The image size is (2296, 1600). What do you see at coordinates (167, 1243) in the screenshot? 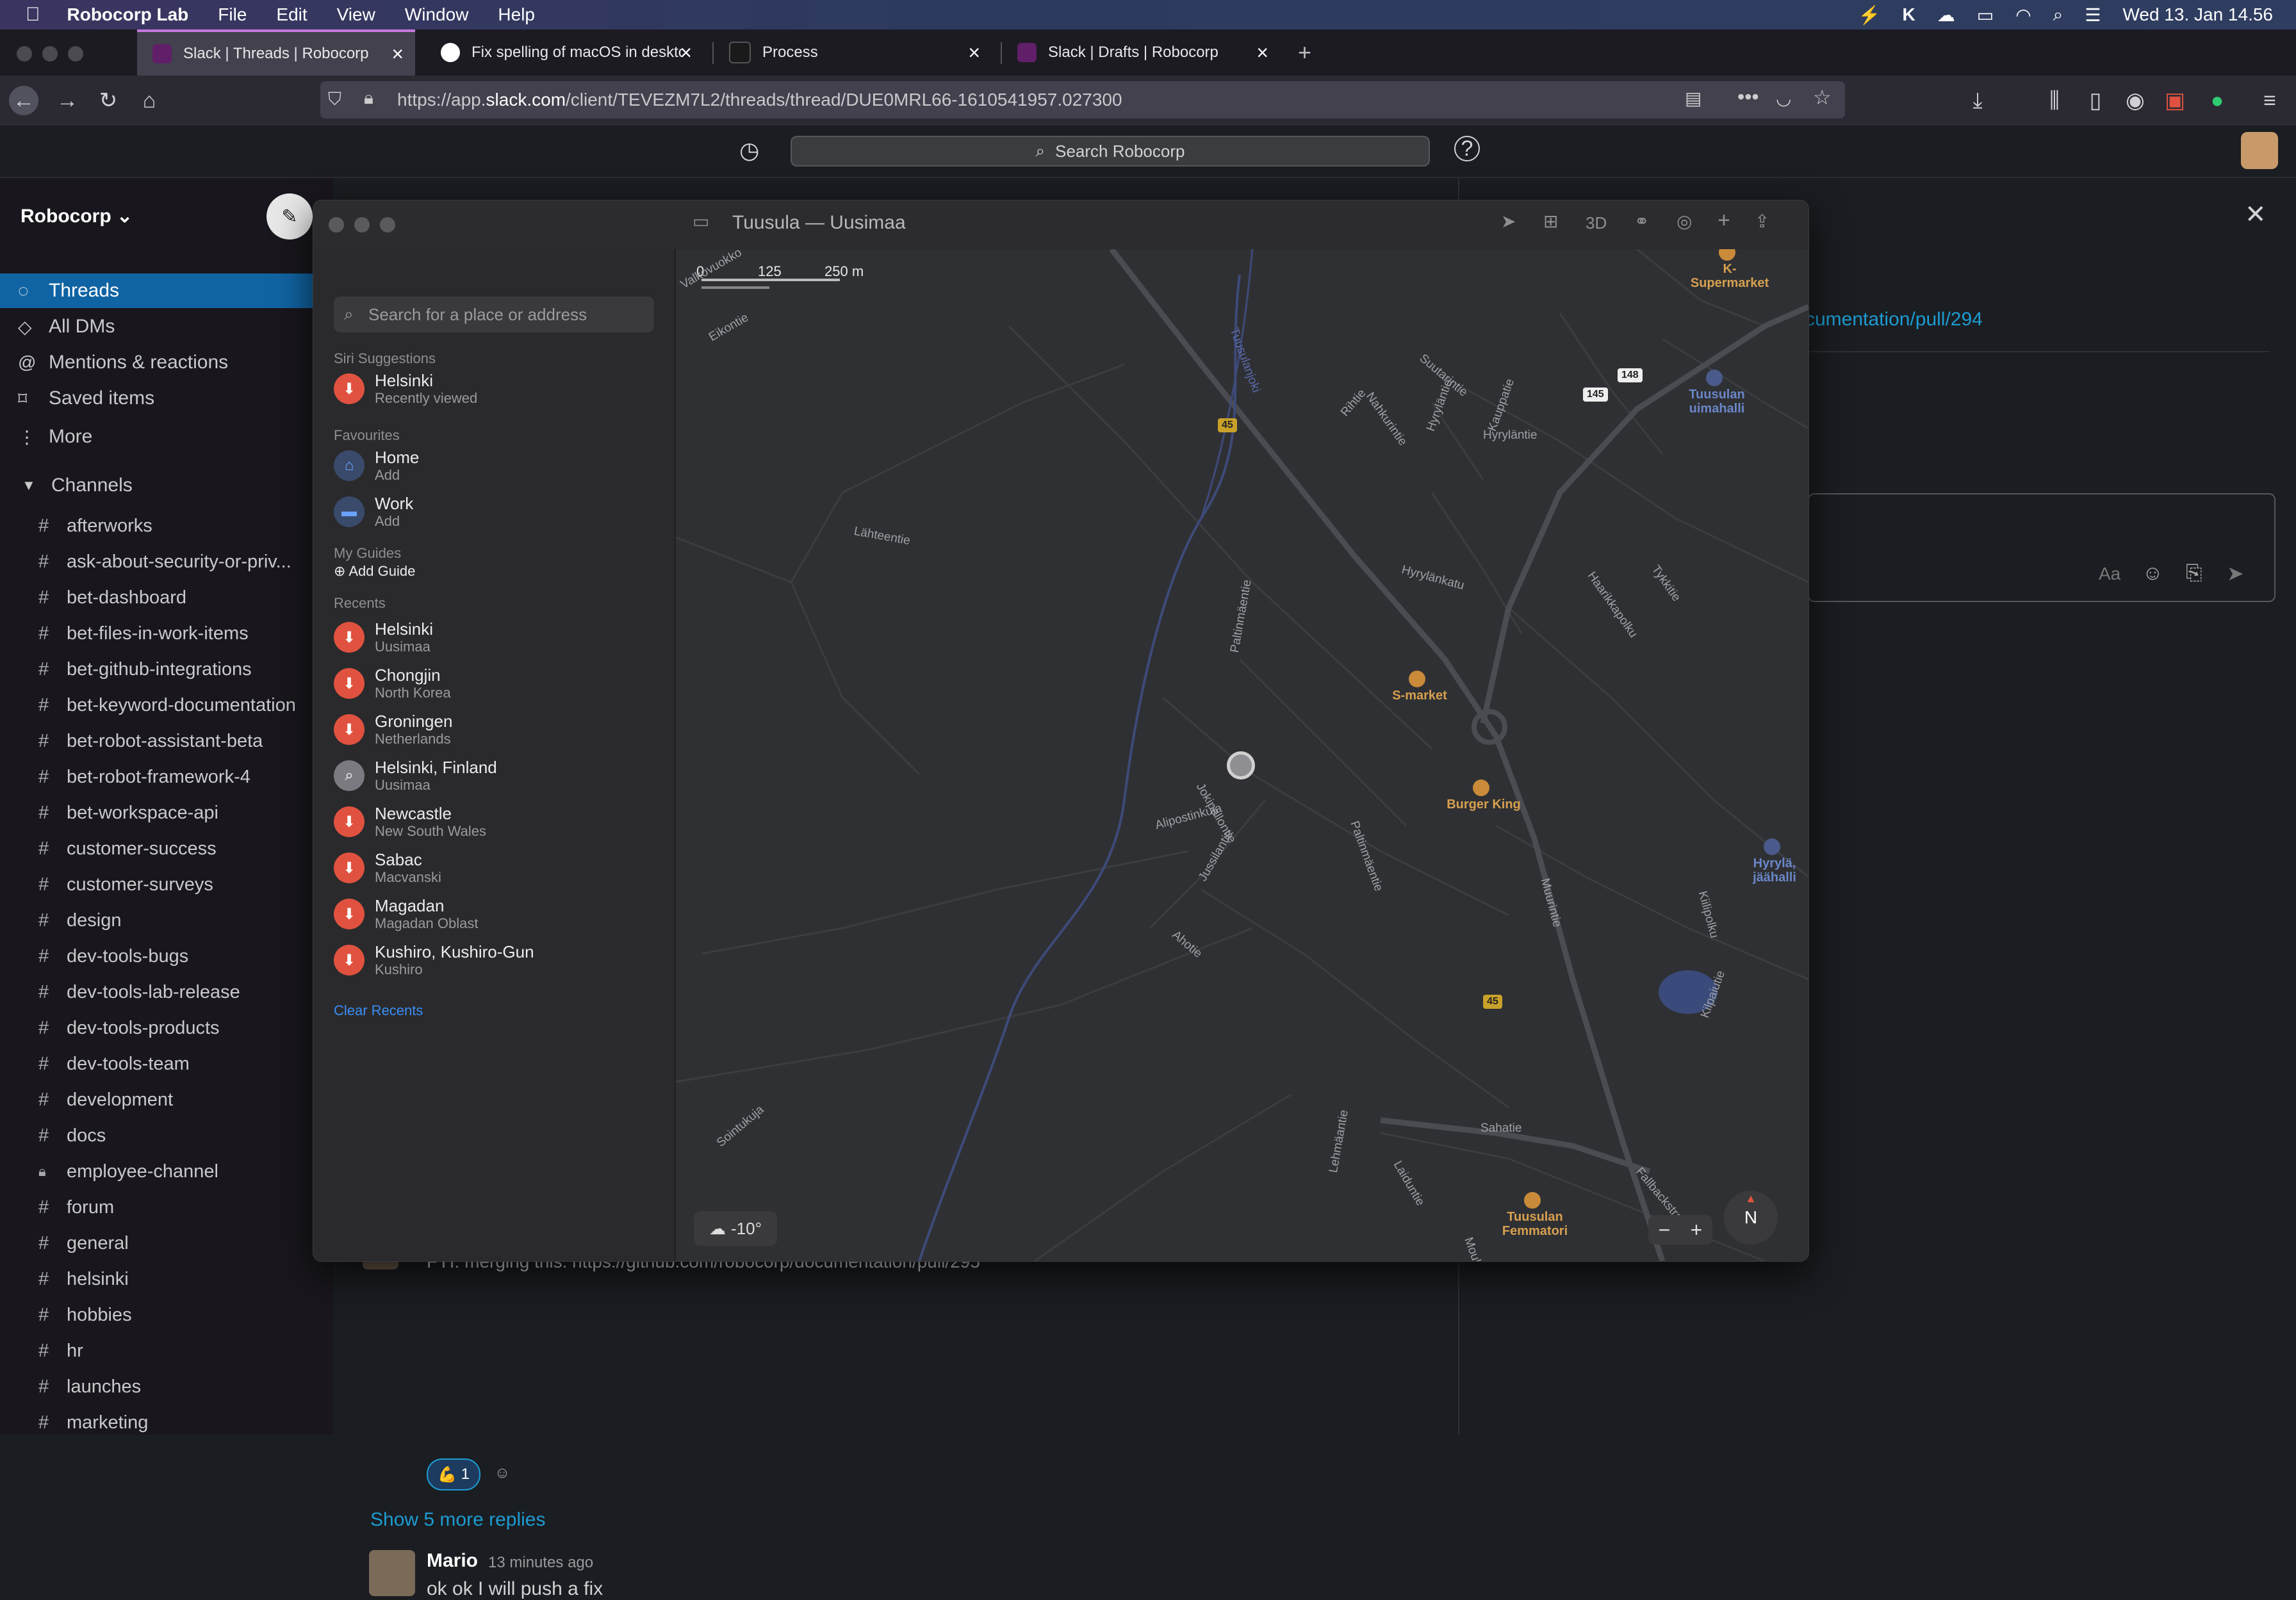
I see `channel-item: # general` at bounding box center [167, 1243].